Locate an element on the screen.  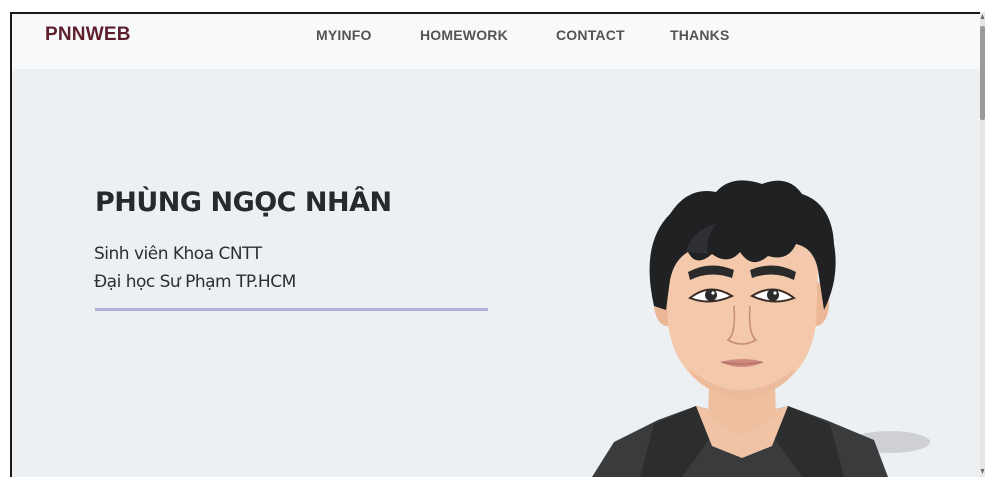
brand-logo-link: PNNWEB is located at coordinates (88, 35).